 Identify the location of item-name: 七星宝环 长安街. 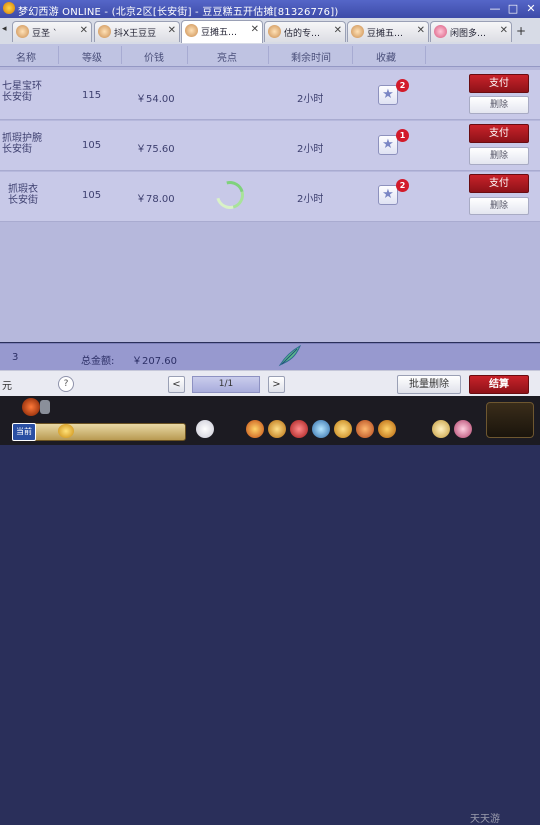
(22, 92).